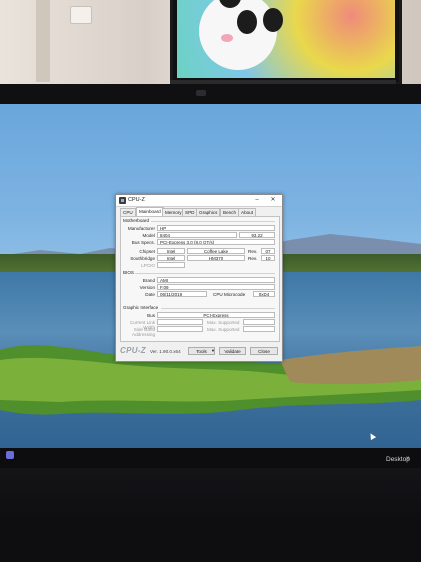 The height and width of the screenshot is (562, 421). Describe the element at coordinates (148, 235) in the screenshot. I see `model-label: Model` at that location.